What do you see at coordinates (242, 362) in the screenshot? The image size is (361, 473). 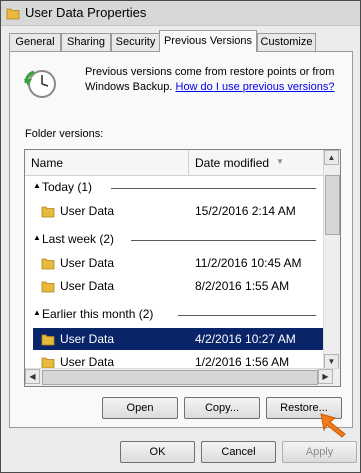 I see `item-date: 1/2/2016 1:56 AM` at bounding box center [242, 362].